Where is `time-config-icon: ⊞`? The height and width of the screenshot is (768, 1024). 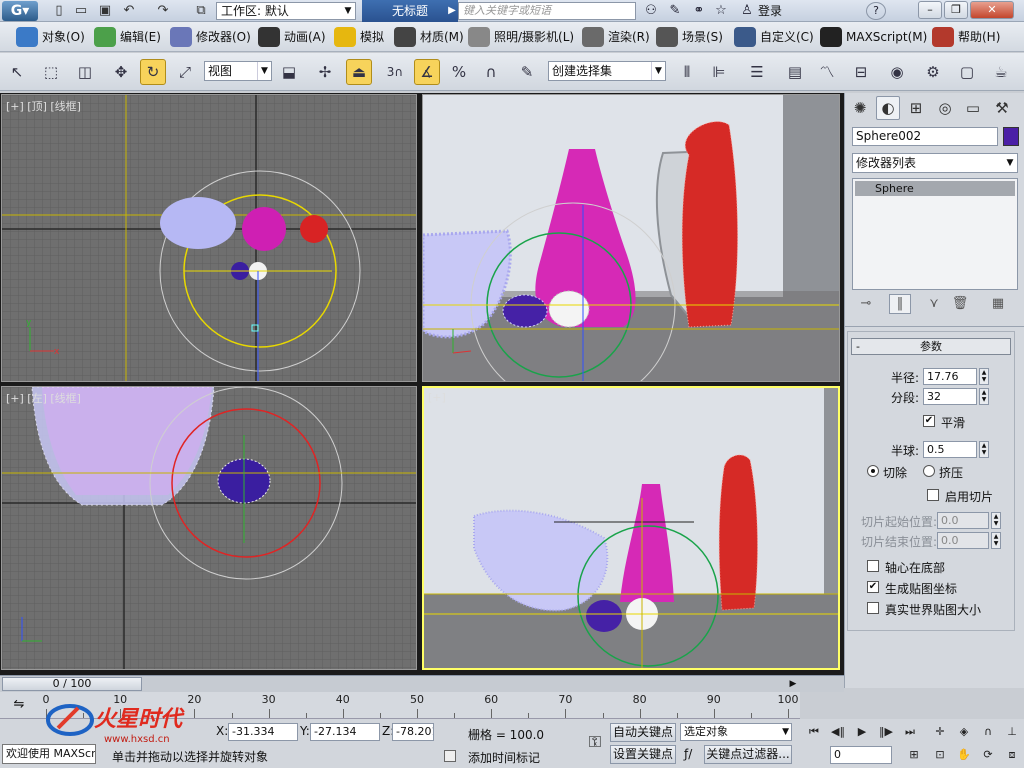
time-config-icon: ⊞ is located at coordinates (914, 755).